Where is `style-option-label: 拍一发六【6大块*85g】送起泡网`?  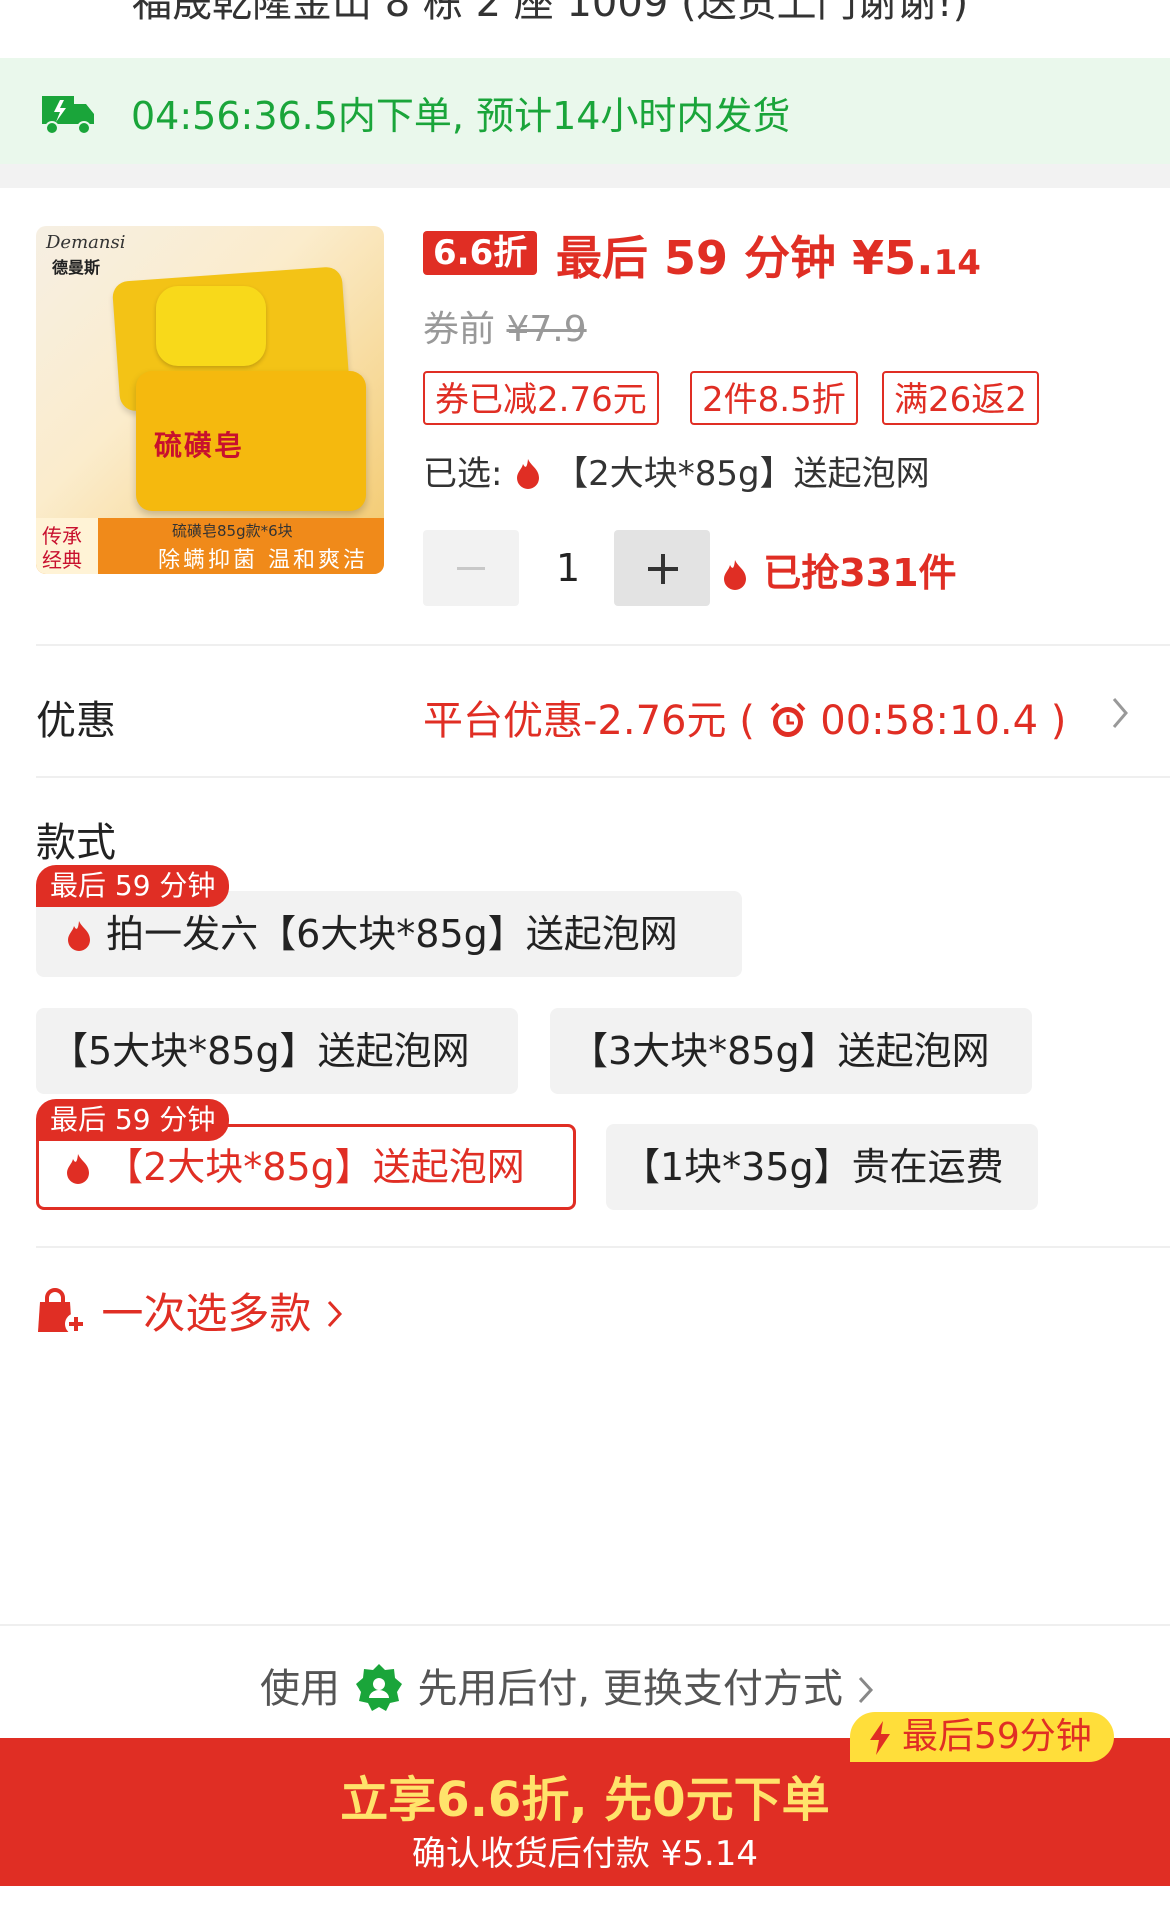
style-option-label: 拍一发六【6大块*85g】送起泡网 is located at coordinates (392, 934).